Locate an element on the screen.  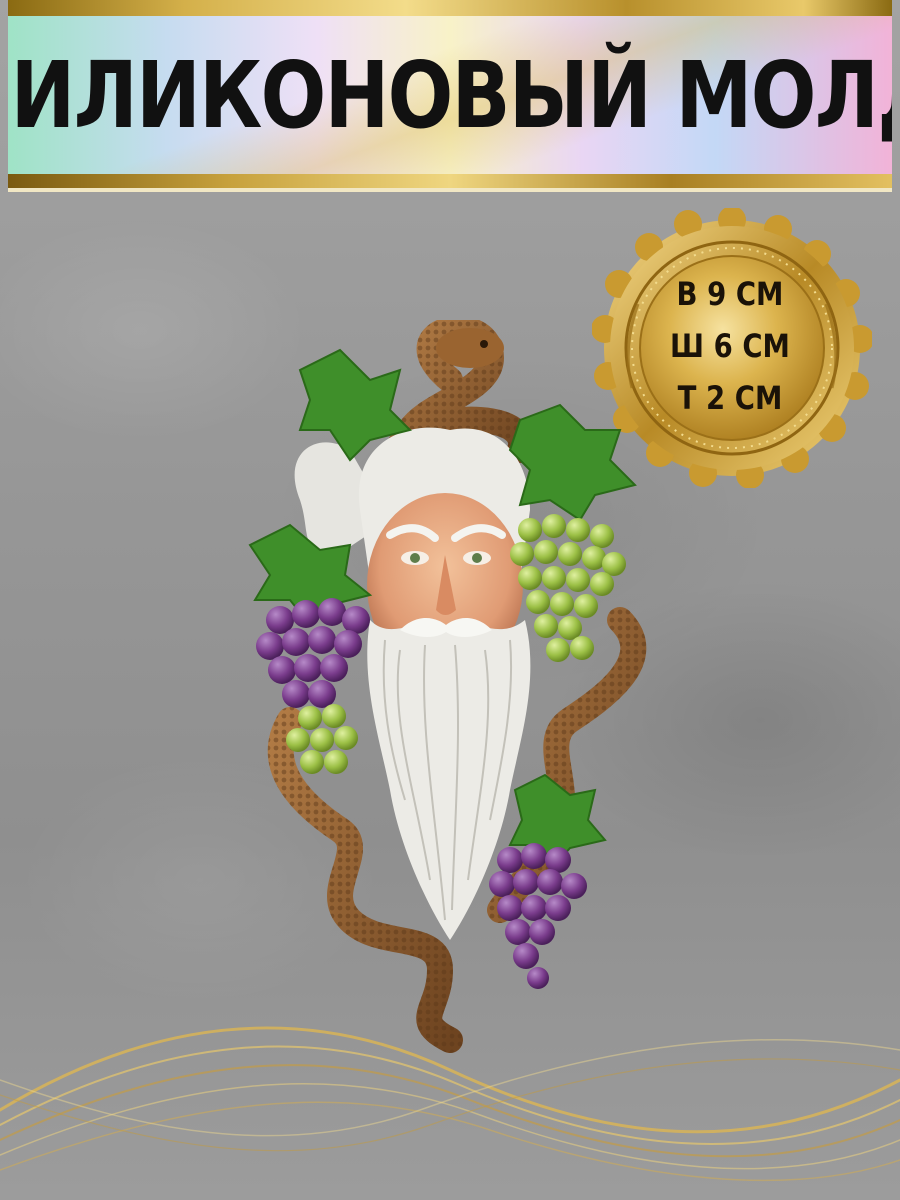
banner-edge-line is located at coordinates (450, 190).